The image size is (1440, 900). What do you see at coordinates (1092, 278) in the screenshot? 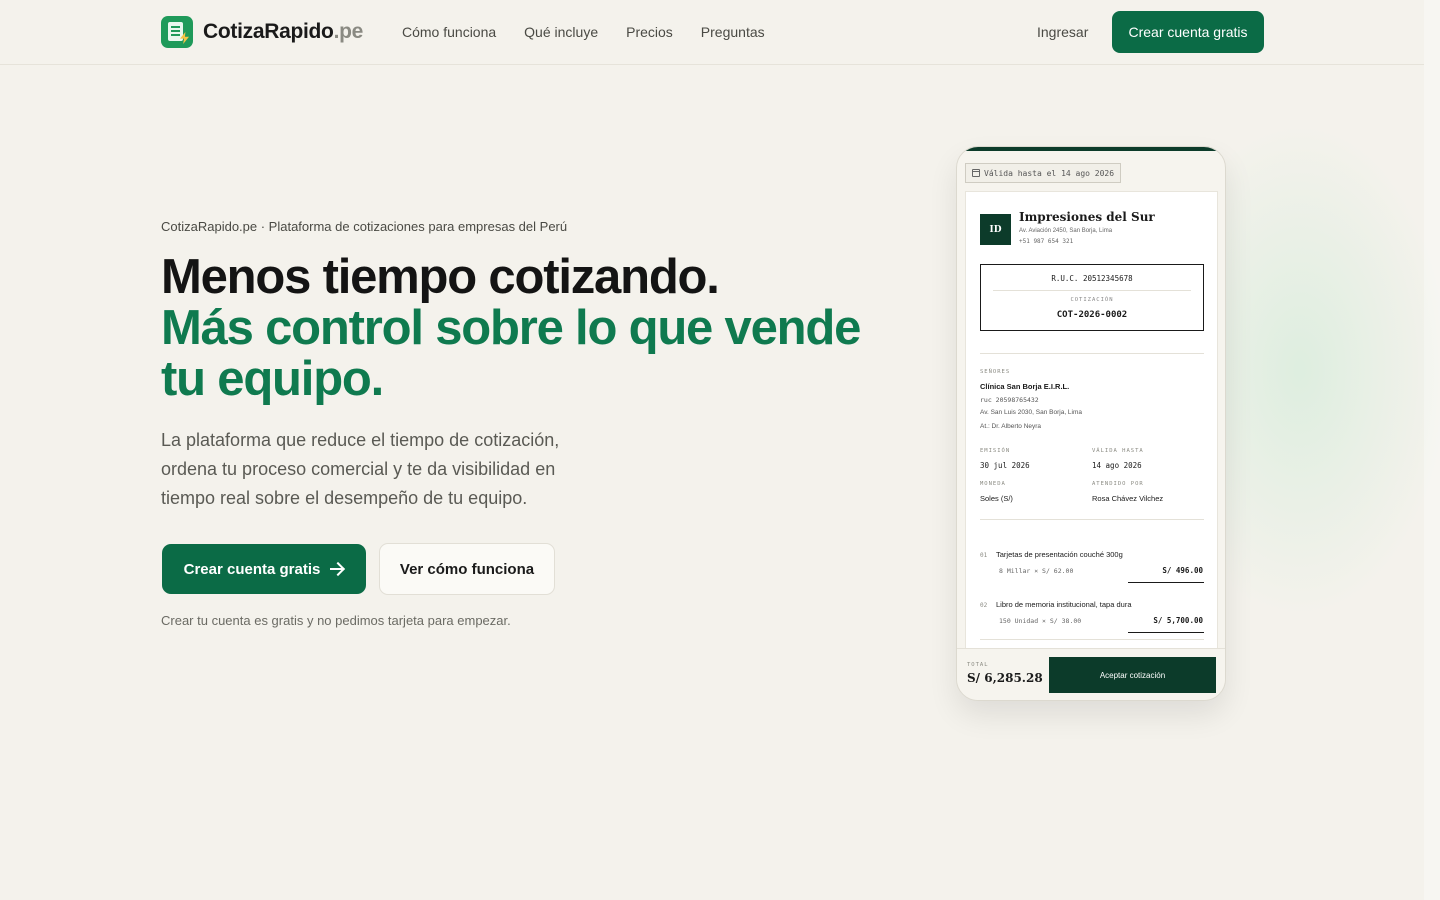
I see `company-ruc: R.U.C. 20512345678` at bounding box center [1092, 278].